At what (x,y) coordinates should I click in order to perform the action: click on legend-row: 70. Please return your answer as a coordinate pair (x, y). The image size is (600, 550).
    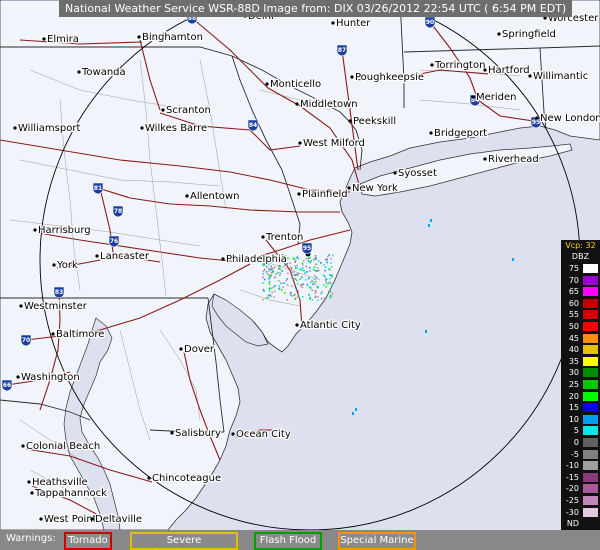
    Looking at the image, I should click on (580, 280).